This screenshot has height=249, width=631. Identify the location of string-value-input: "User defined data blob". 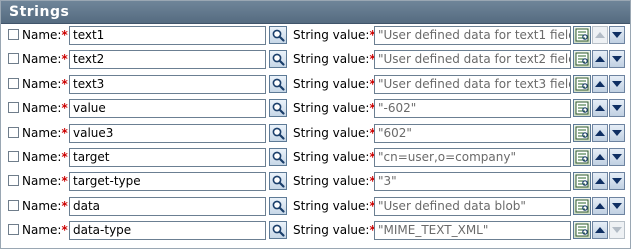
(472, 206).